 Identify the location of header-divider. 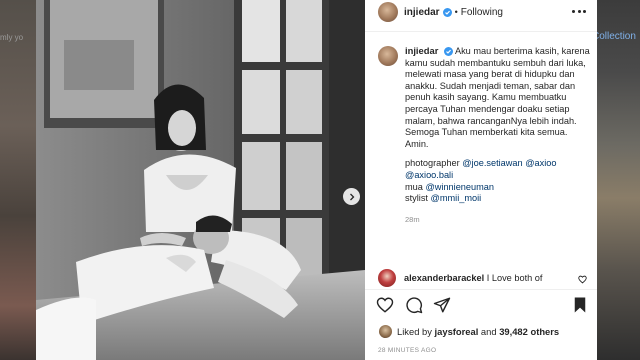
(481, 31).